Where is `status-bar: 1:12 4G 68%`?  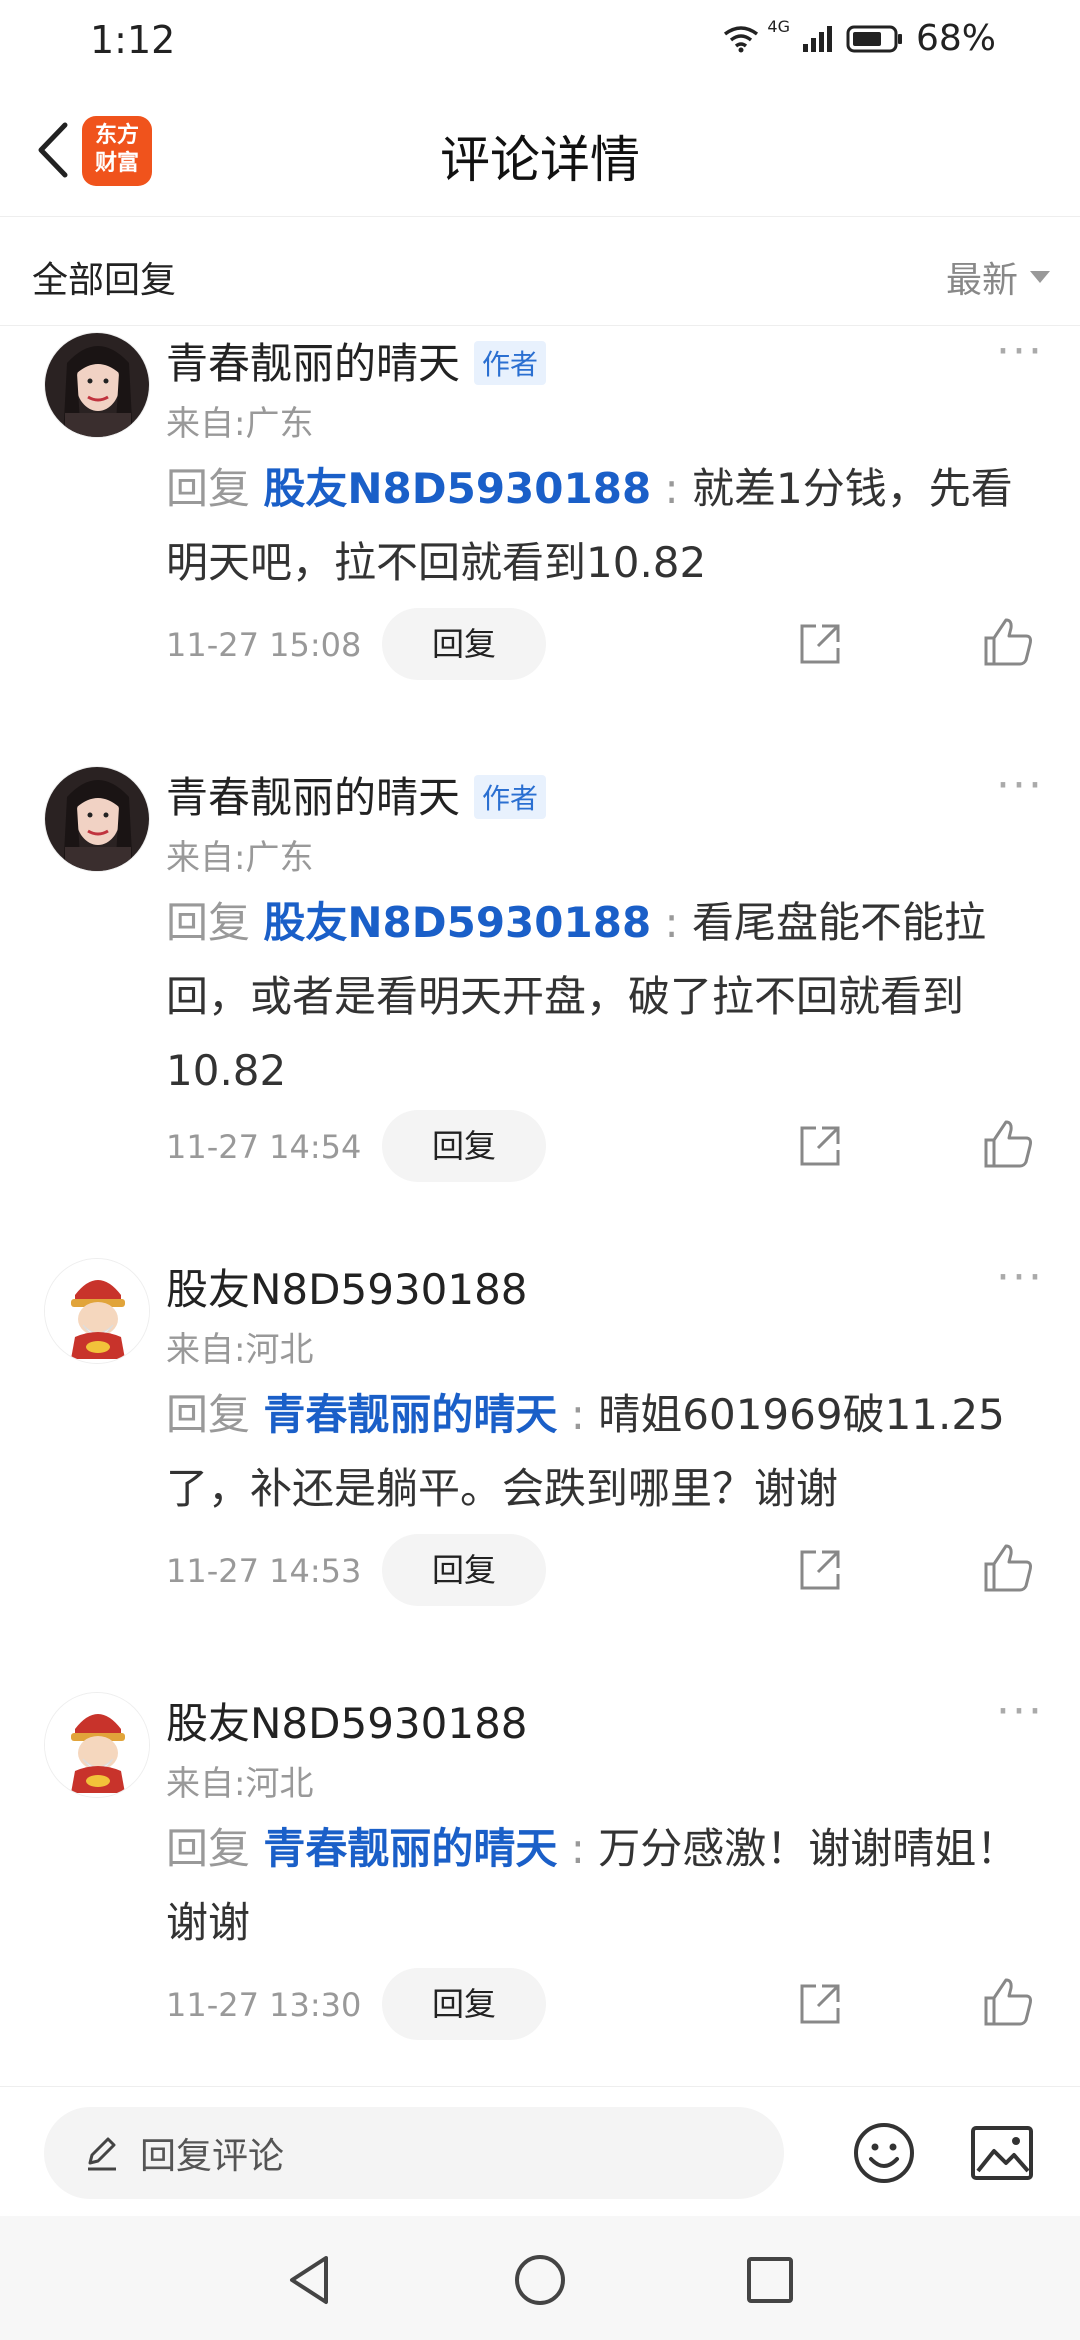 status-bar: 1:12 4G 68% is located at coordinates (540, 42).